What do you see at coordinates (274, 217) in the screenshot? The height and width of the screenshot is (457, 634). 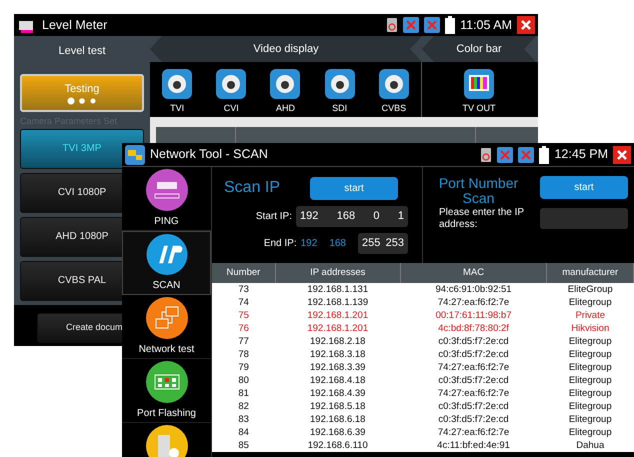 I see `field-label: Start IP:` at bounding box center [274, 217].